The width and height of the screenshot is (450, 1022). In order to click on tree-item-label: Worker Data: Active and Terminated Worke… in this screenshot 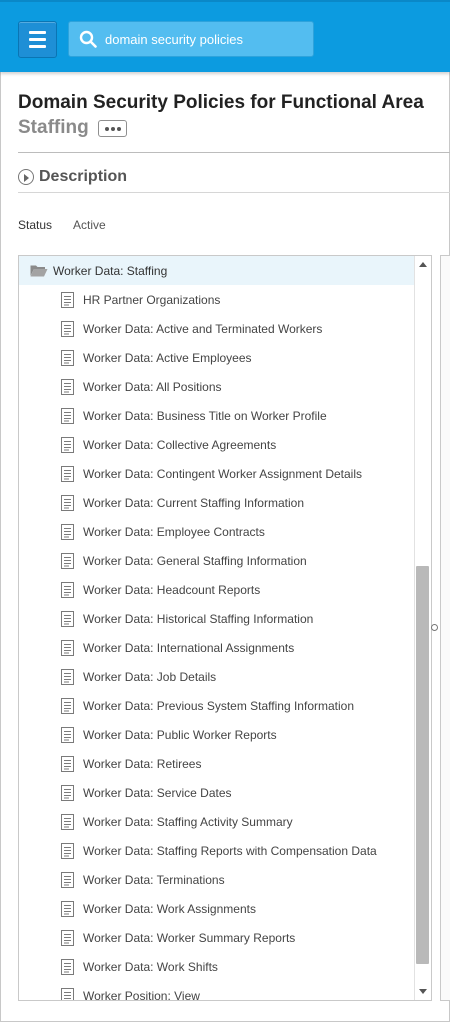, I will do `click(203, 329)`.